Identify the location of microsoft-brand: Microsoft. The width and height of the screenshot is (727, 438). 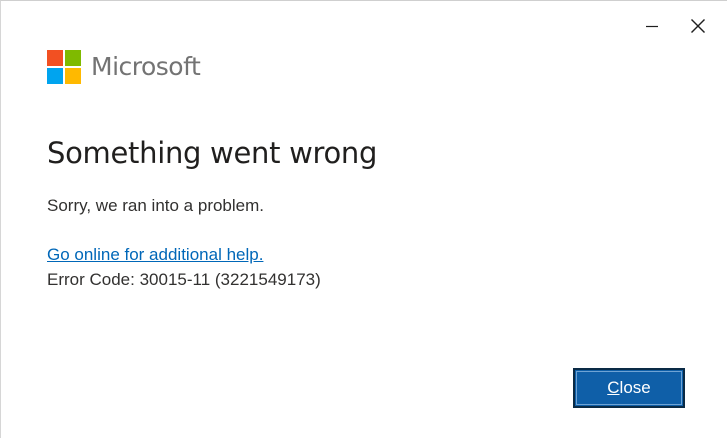
(124, 67).